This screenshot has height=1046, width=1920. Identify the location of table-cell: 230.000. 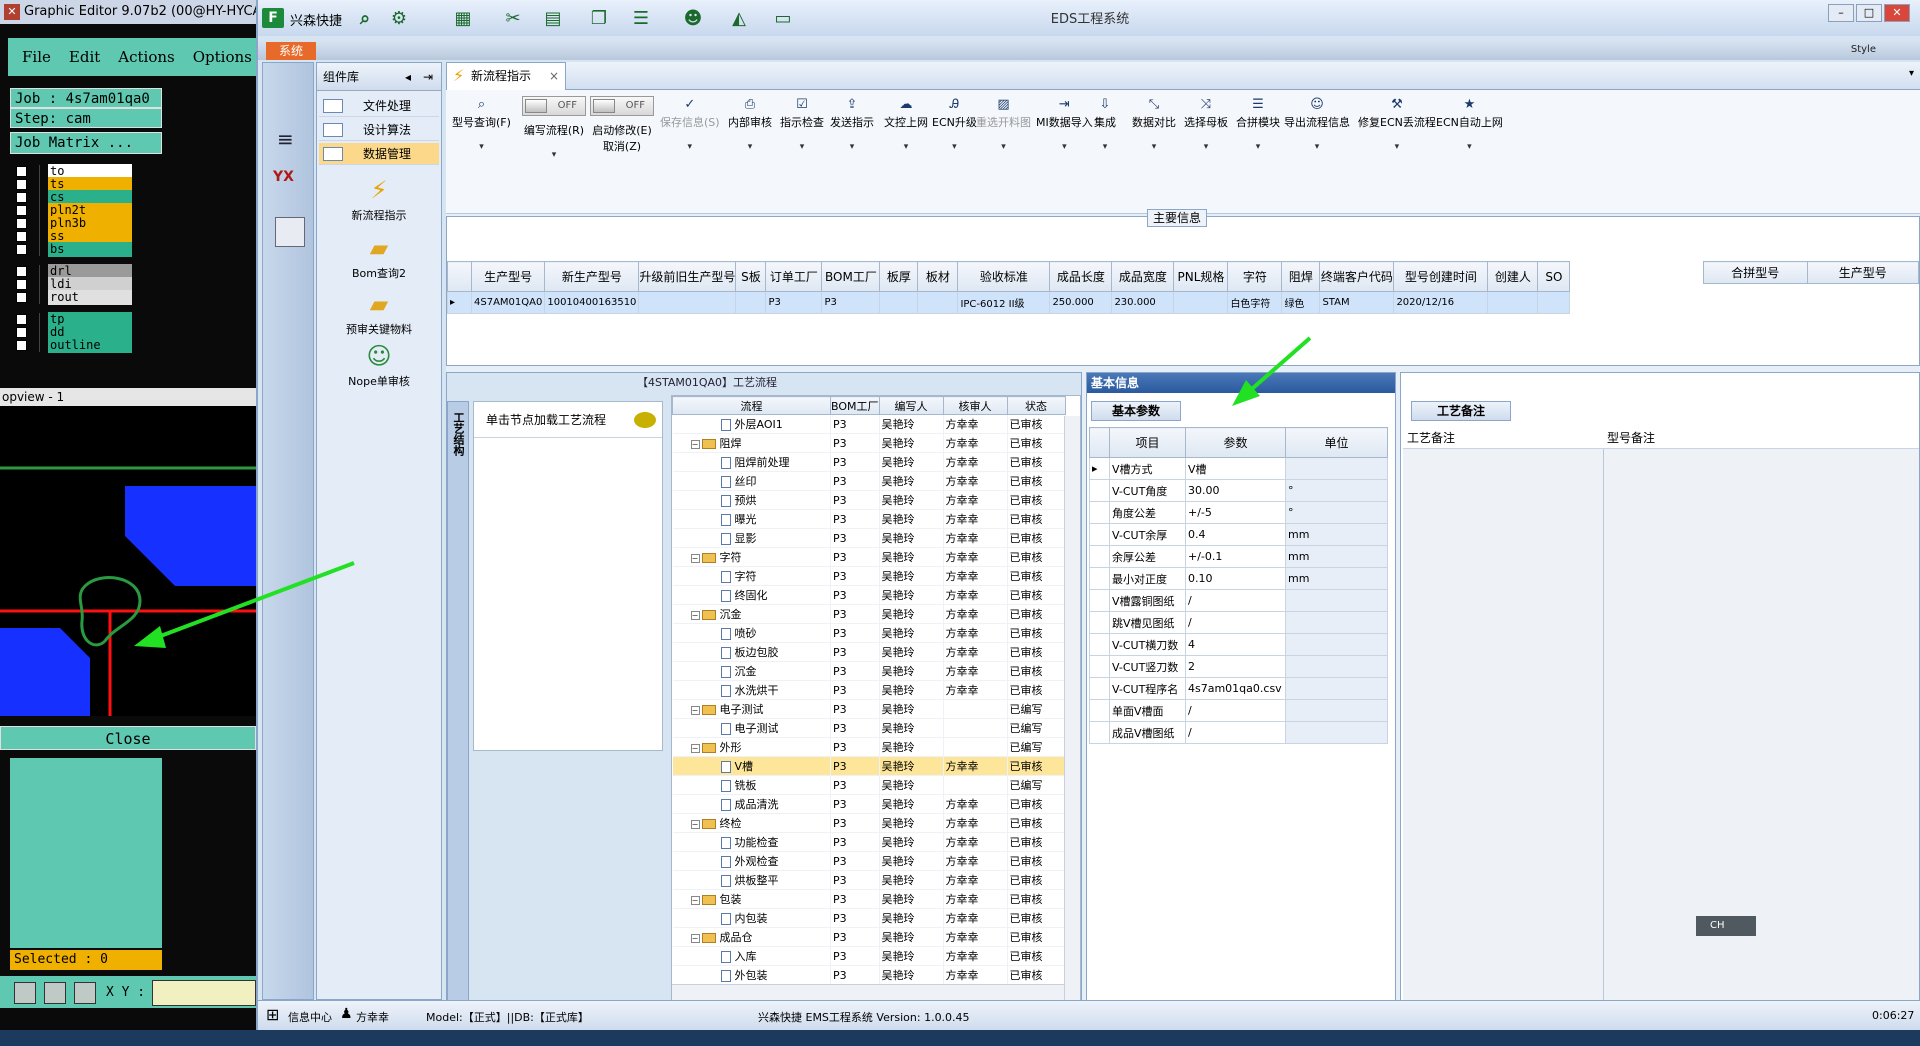
(1143, 302).